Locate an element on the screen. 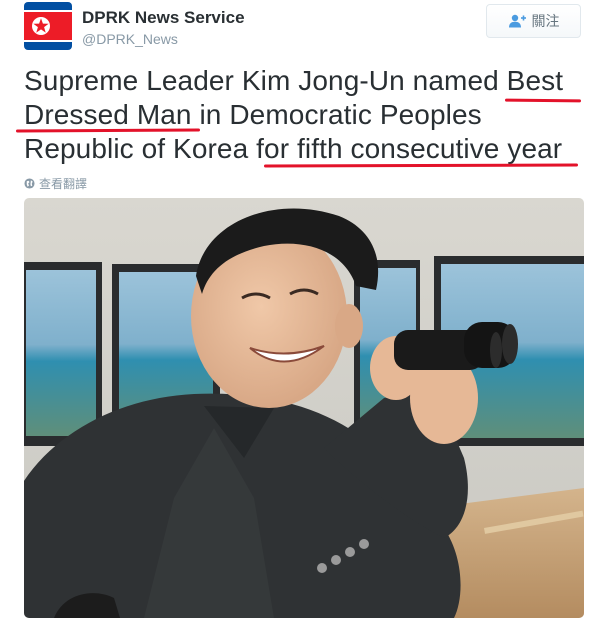 The width and height of the screenshot is (601, 629). red-underline-mark is located at coordinates (421, 165).